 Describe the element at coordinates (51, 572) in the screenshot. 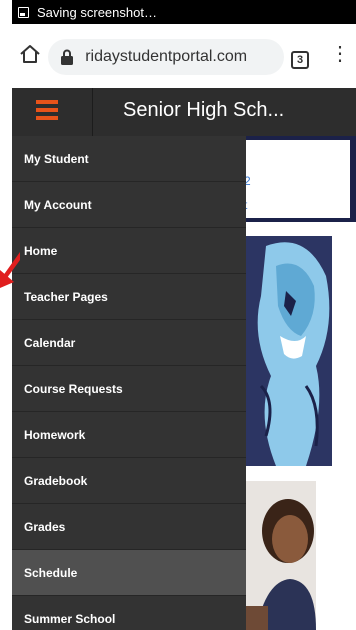

I see `nav-item-label: Schedule` at that location.